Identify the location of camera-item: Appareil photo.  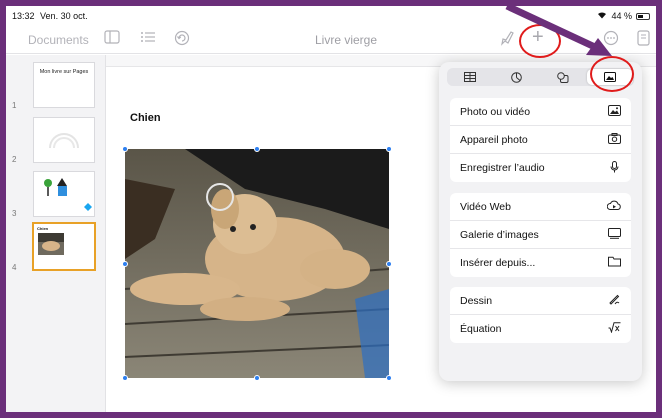
(540, 140).